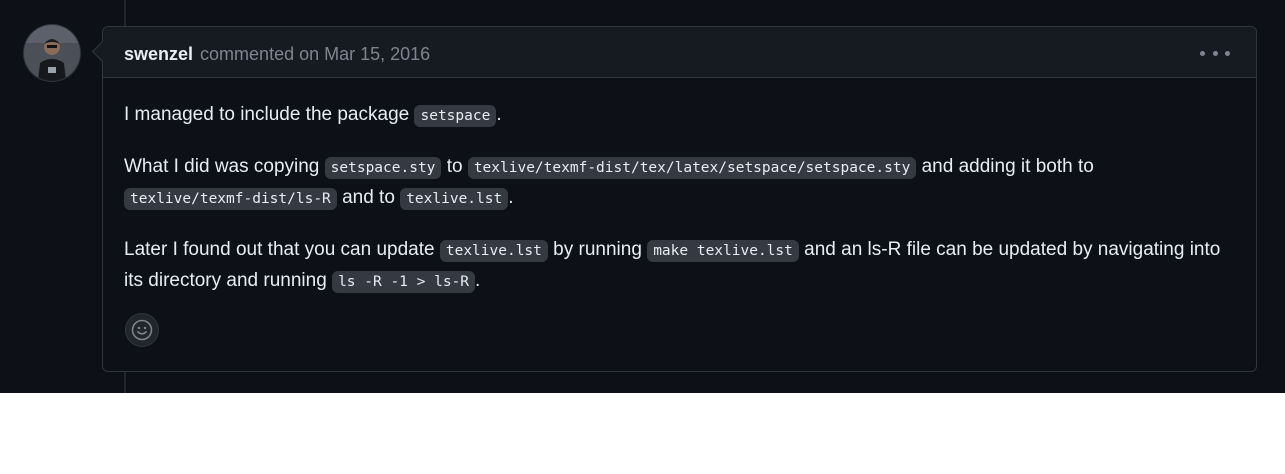 This screenshot has width=1285, height=474. Describe the element at coordinates (1005, 166) in the screenshot. I see `paragraph-text: and adding it both to` at that location.